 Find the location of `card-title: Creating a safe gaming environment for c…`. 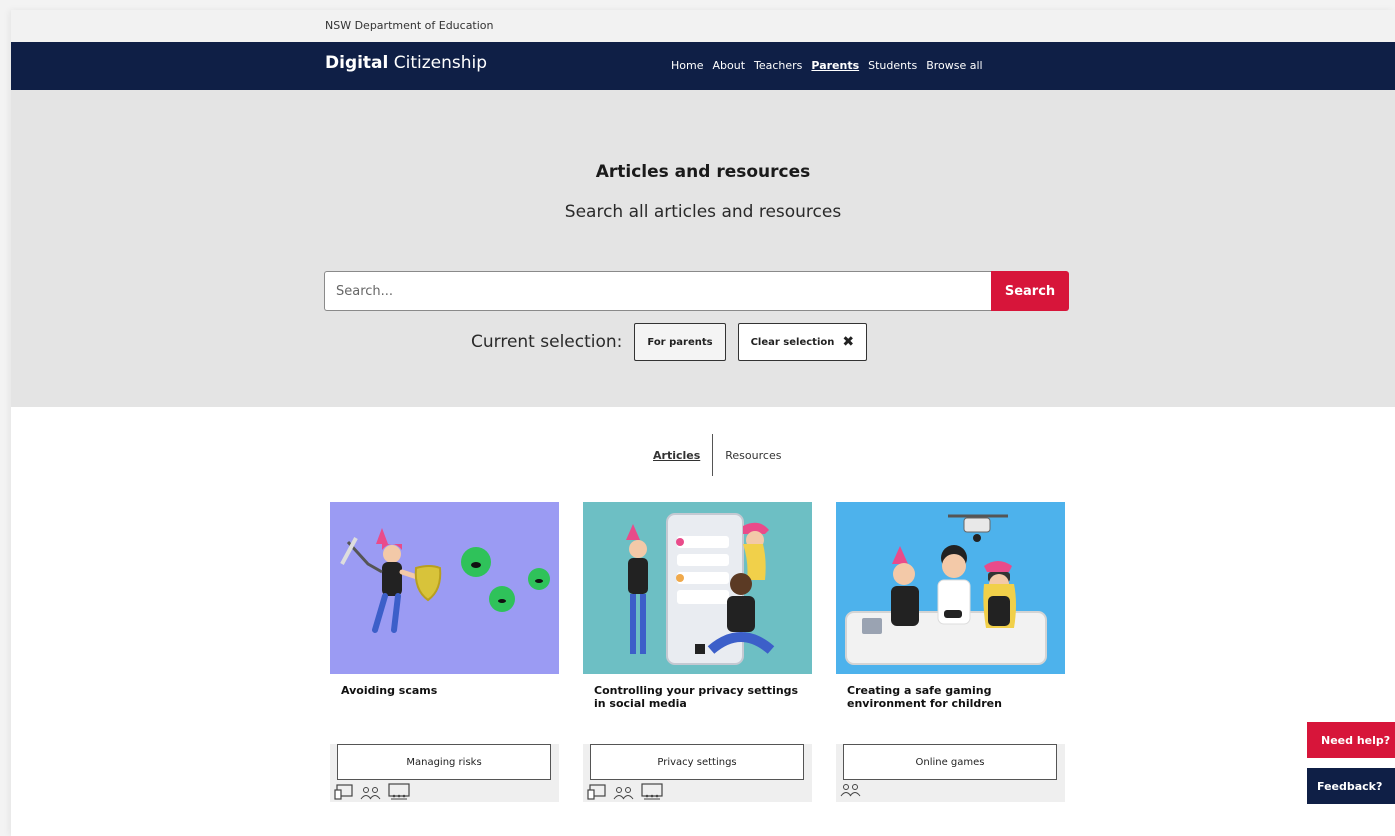

card-title: Creating a safe gaming environment for c… is located at coordinates (950, 697).